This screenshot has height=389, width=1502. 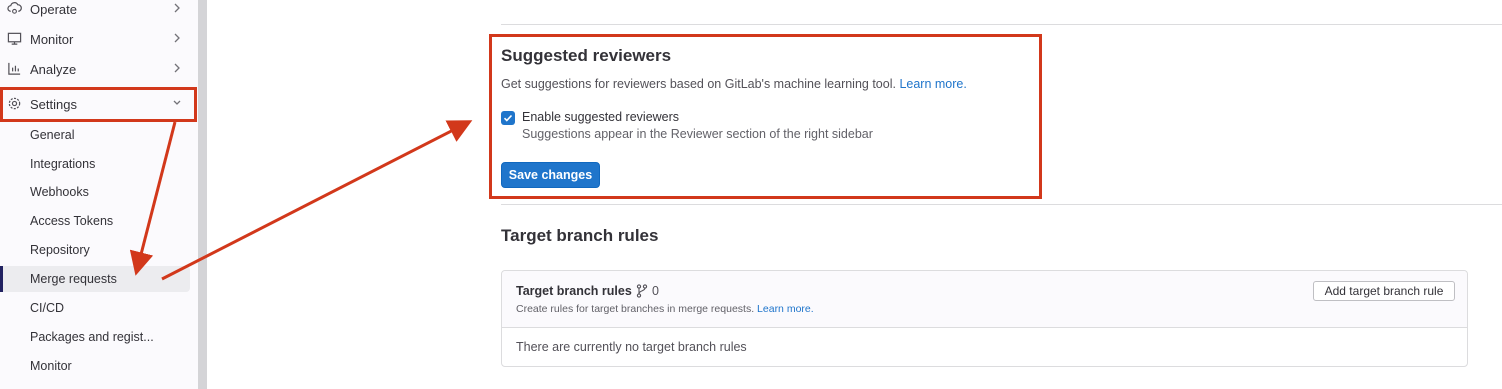 I want to click on checkbox-label: Enable suggested reviewers, so click(x=600, y=117).